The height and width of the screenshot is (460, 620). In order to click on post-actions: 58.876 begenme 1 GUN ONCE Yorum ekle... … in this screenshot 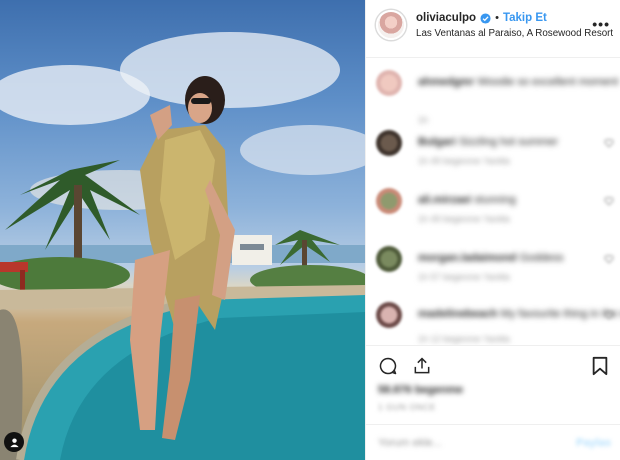, I will do `click(493, 402)`.